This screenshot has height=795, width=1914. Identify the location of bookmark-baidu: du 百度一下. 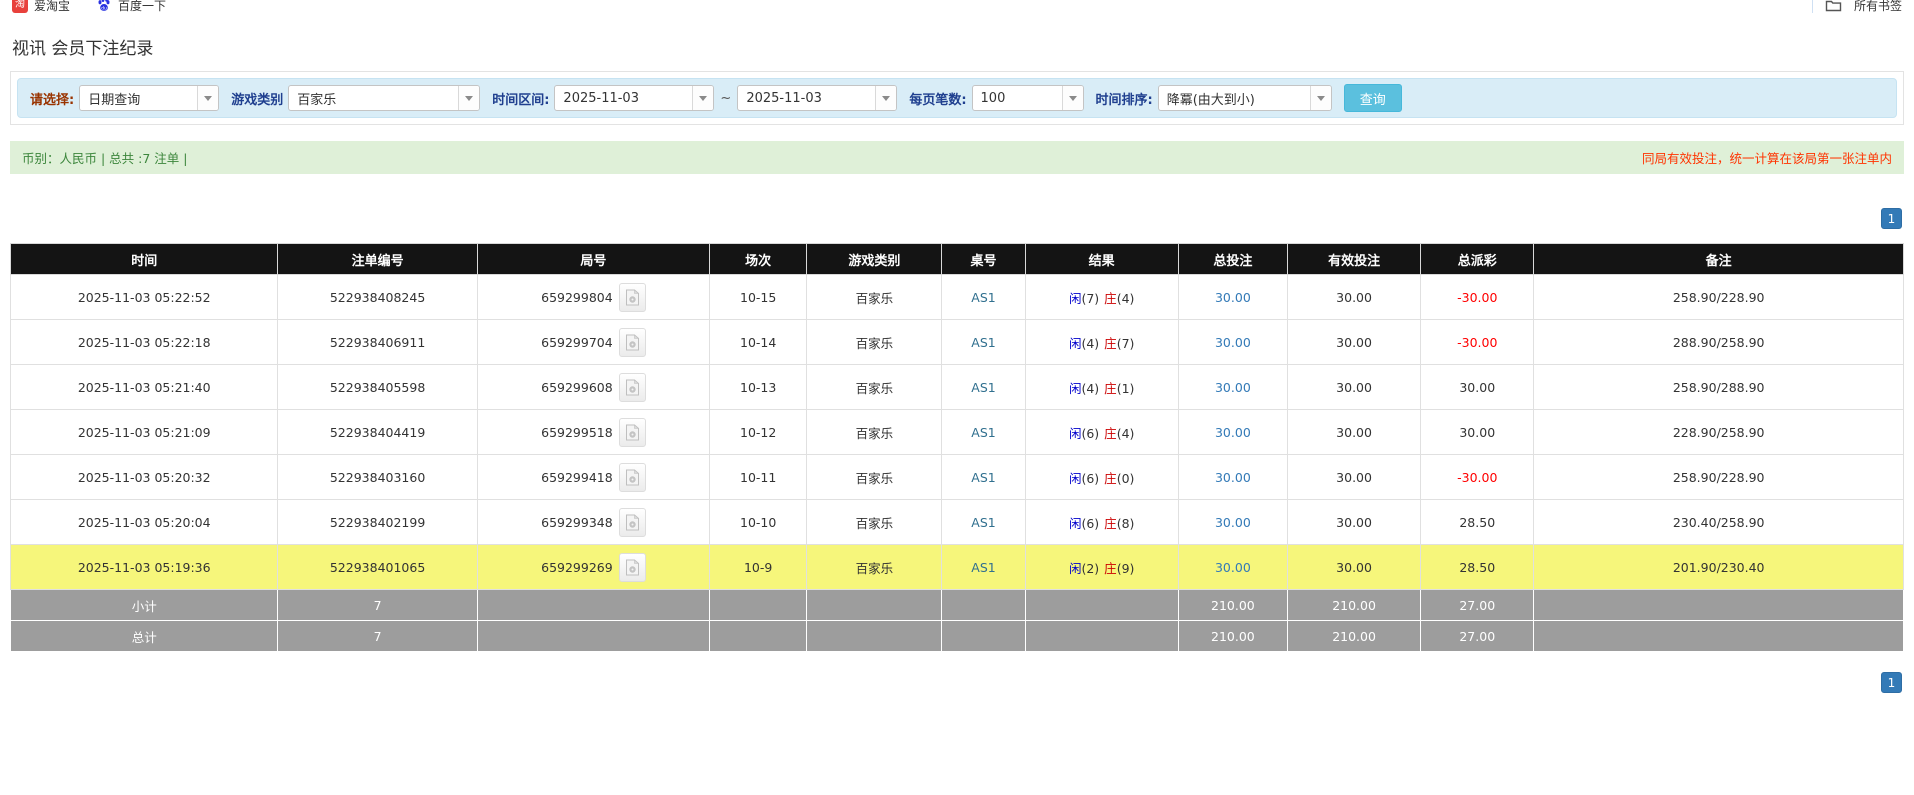
(131, 6).